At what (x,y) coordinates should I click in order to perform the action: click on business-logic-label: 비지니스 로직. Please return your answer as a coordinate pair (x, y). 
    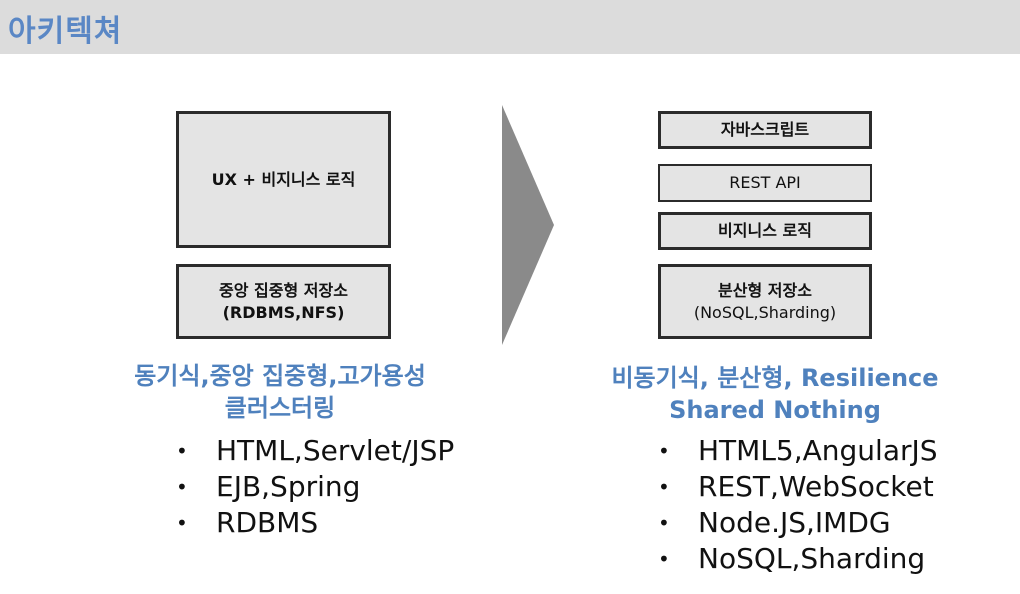
    Looking at the image, I should click on (765, 231).